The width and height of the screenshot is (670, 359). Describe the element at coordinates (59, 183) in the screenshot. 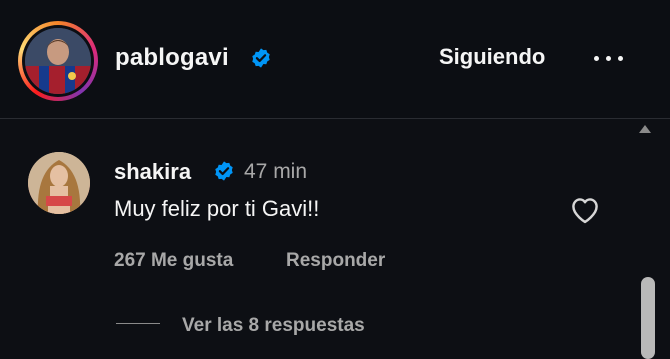

I see `comment-author-avatar` at that location.